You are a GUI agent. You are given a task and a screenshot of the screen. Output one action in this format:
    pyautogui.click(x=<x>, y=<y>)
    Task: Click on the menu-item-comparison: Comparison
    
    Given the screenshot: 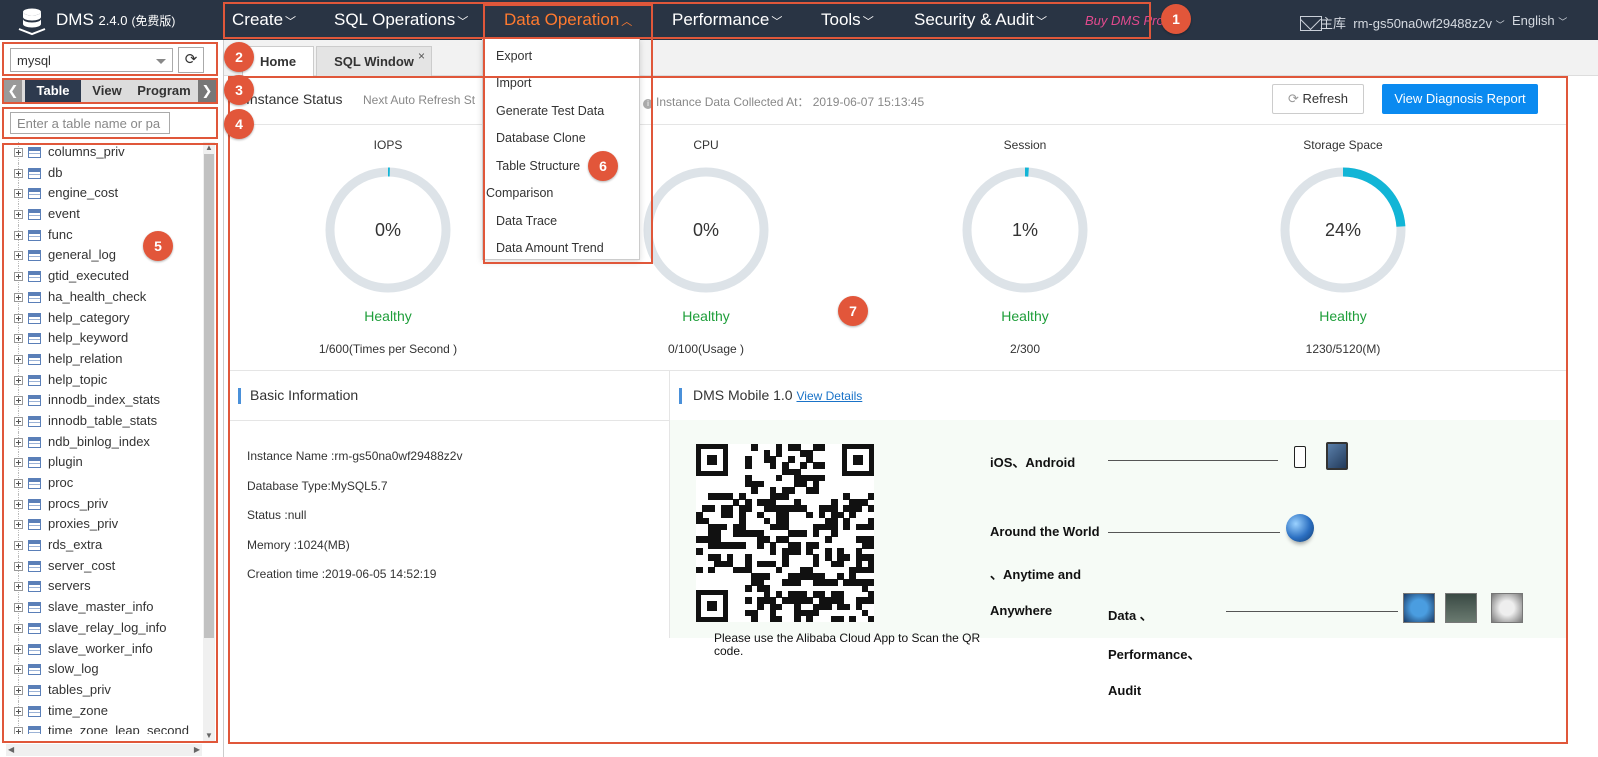 What is the action you would take?
    pyautogui.click(x=519, y=193)
    